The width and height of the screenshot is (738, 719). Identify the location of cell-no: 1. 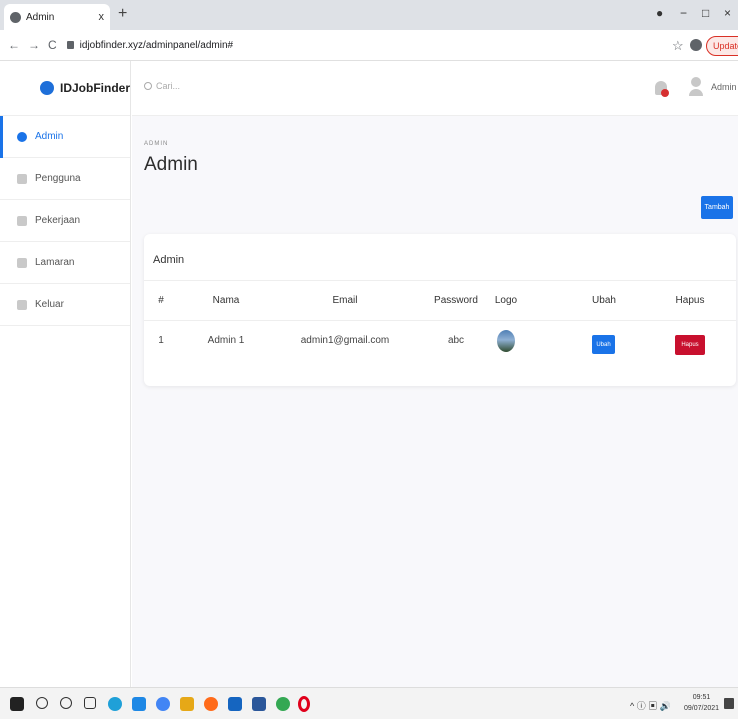
(161, 340).